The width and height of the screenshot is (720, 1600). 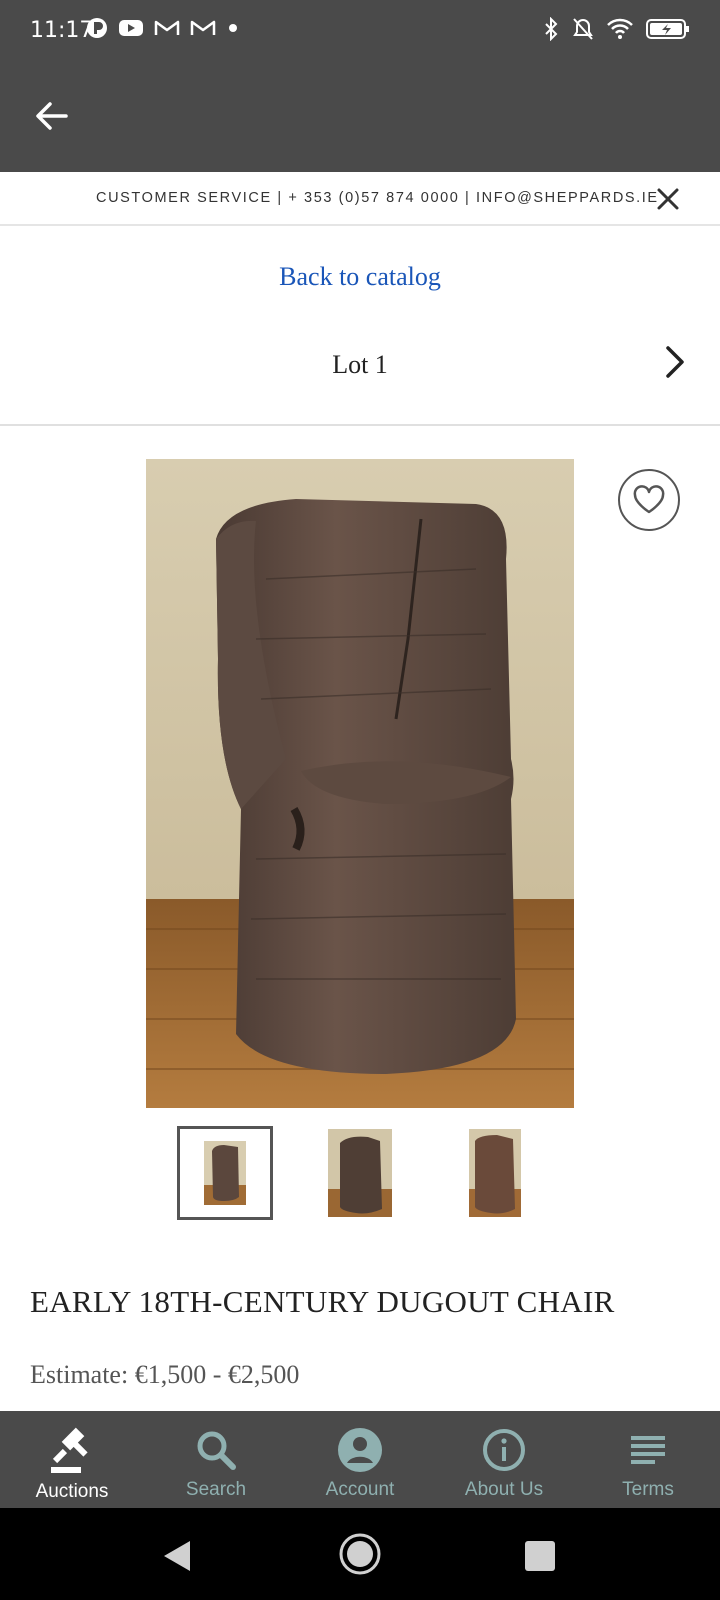 I want to click on nav-label: Search, so click(x=216, y=1489).